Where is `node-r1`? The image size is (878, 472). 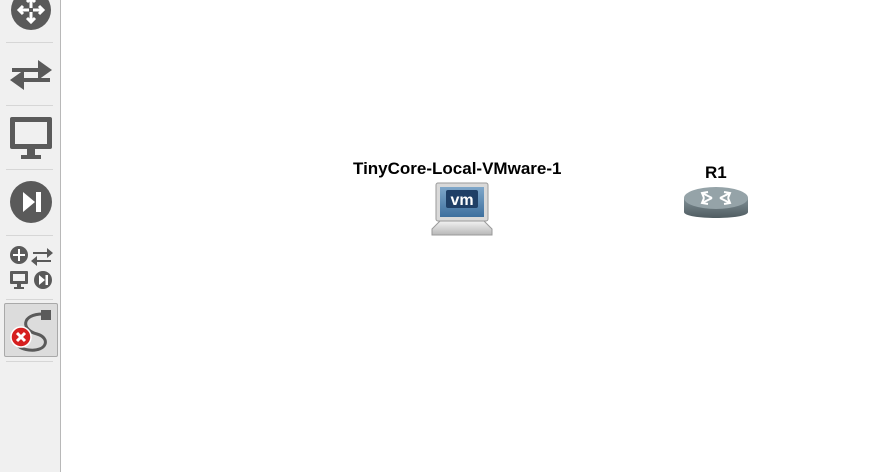
node-r1 is located at coordinates (716, 208).